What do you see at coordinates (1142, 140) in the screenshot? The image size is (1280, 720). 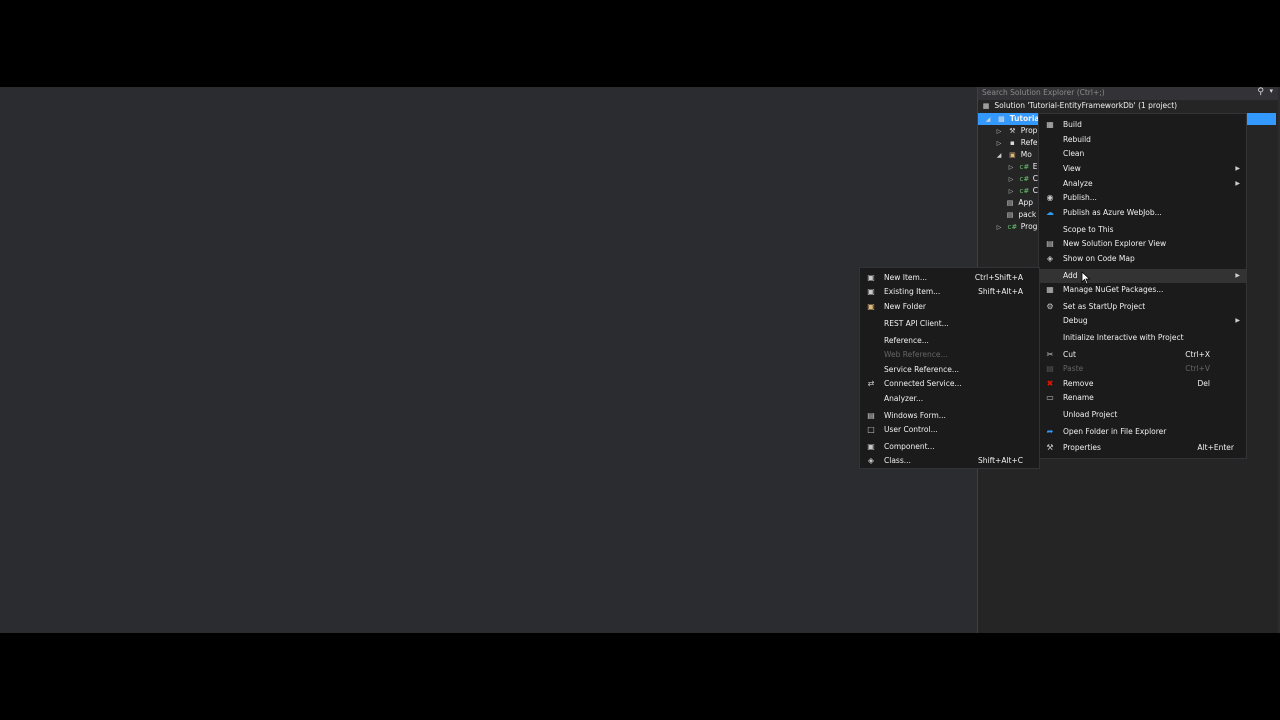 I see `menu-item-rebuild: Rebuild` at bounding box center [1142, 140].